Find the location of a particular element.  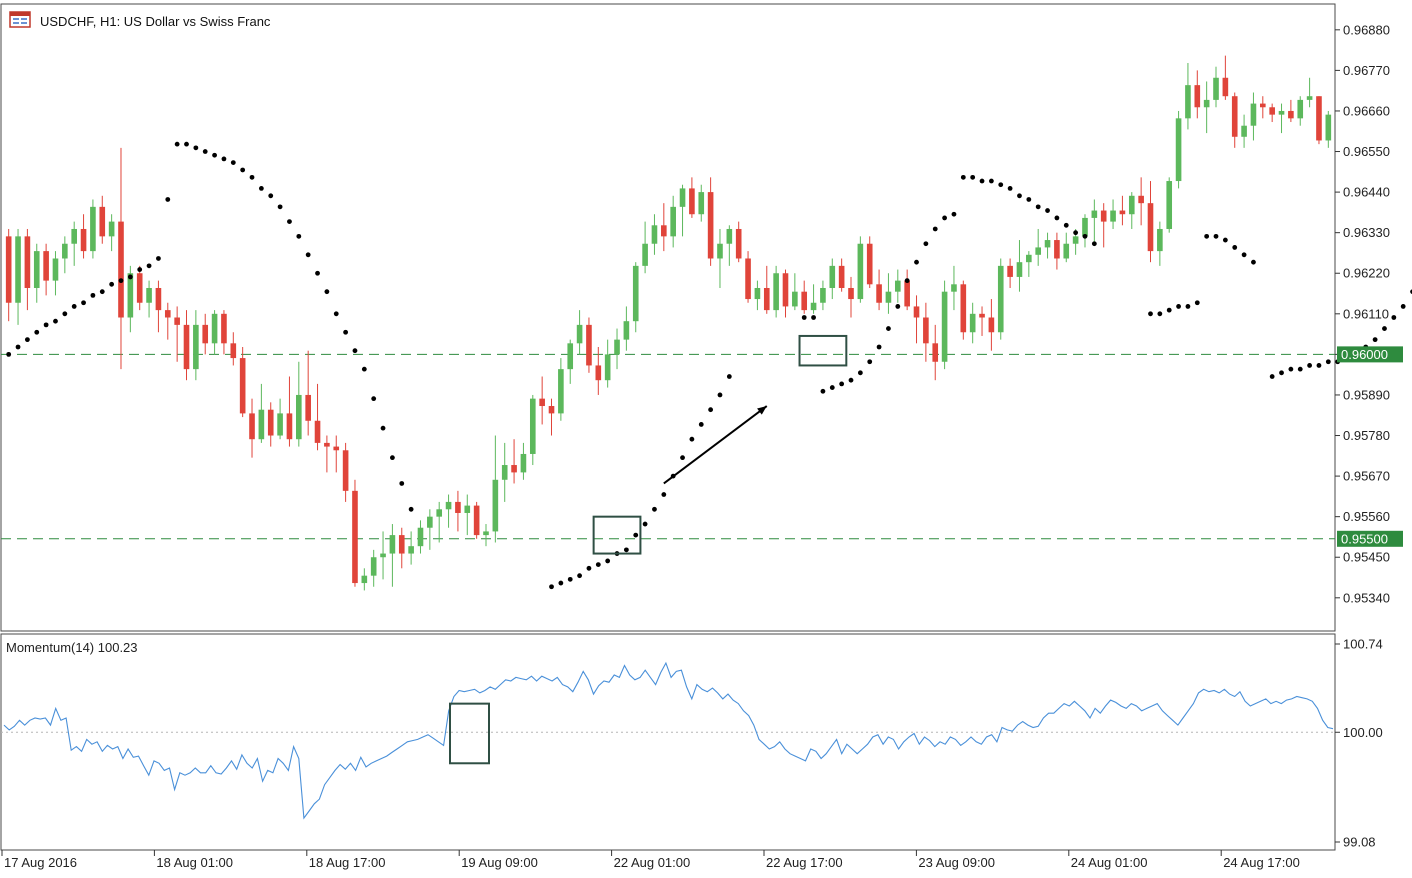

price-tick-label: 0.96880 is located at coordinates (1366, 29).